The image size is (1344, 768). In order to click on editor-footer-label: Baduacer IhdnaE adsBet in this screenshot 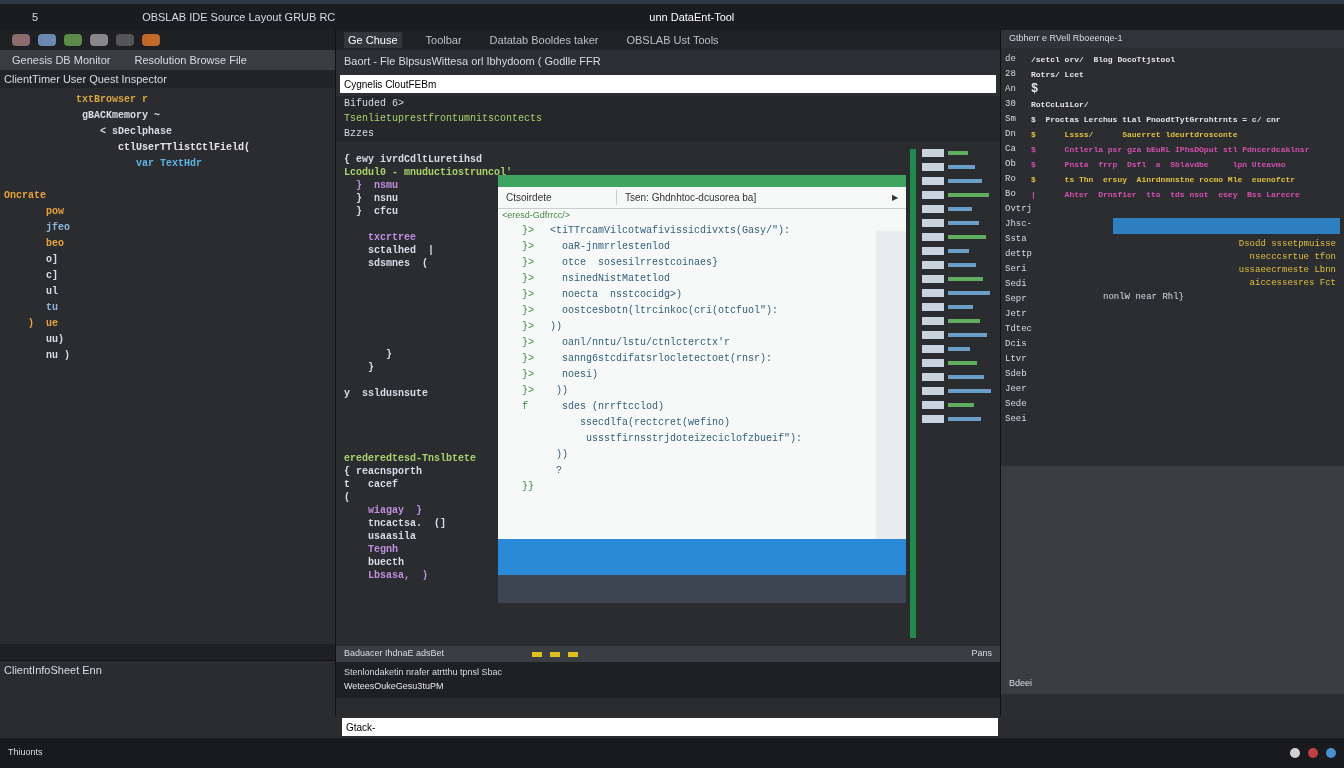, I will do `click(394, 654)`.